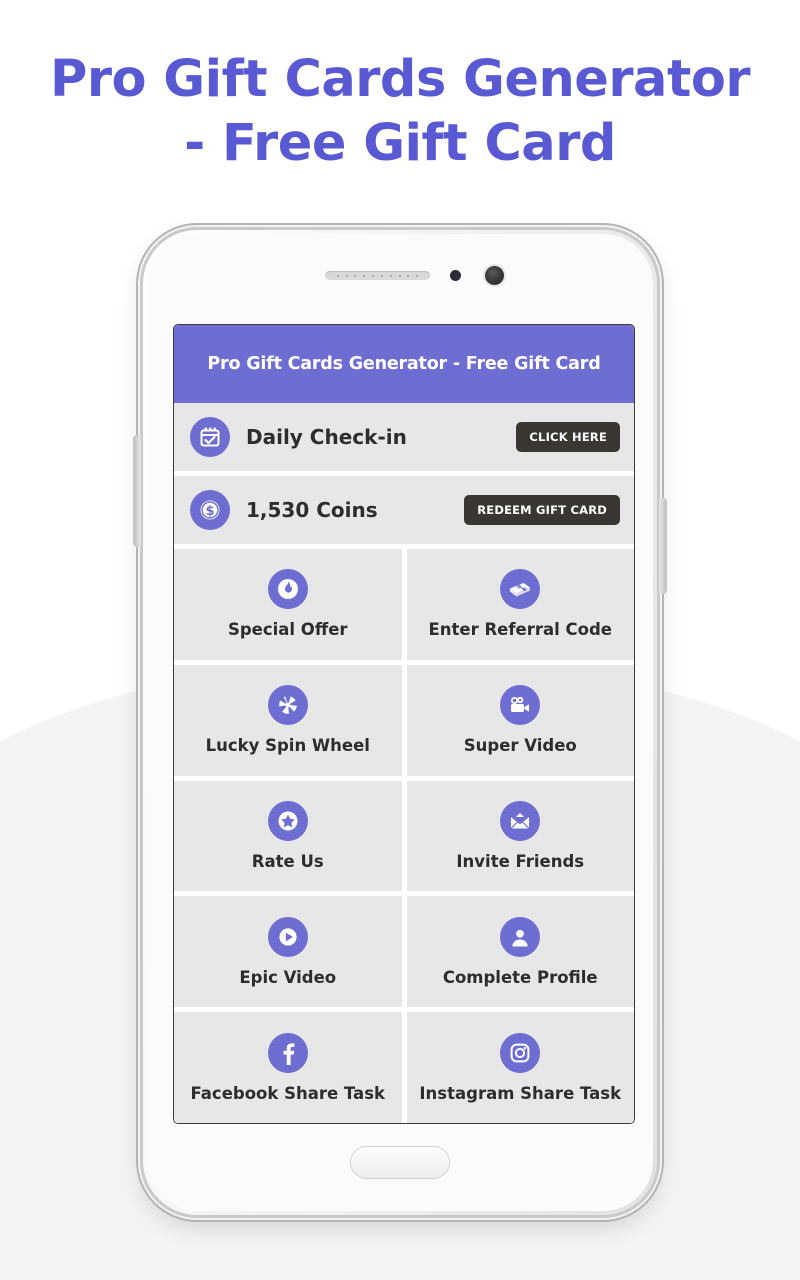  I want to click on tile-label: Lucky Spin Wheel, so click(287, 746).